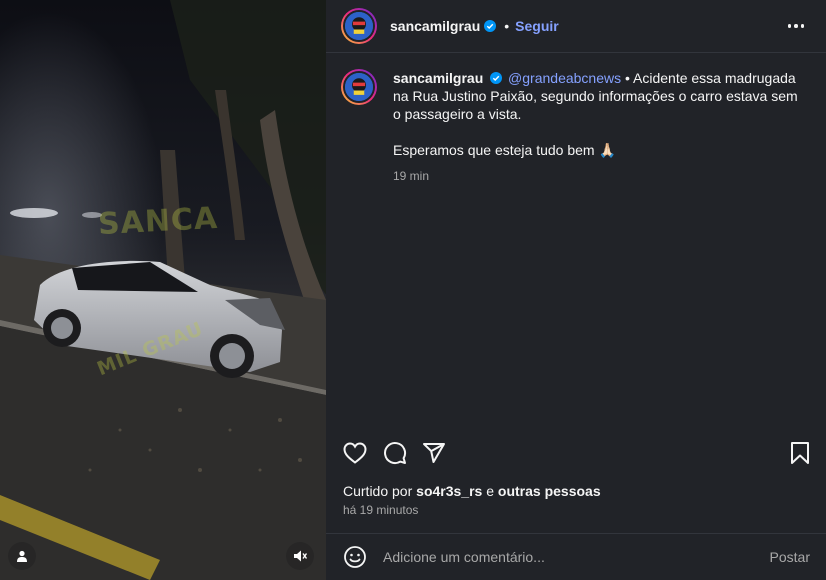 Image resolution: width=826 pixels, height=580 pixels. I want to click on save-button, so click(800, 453).